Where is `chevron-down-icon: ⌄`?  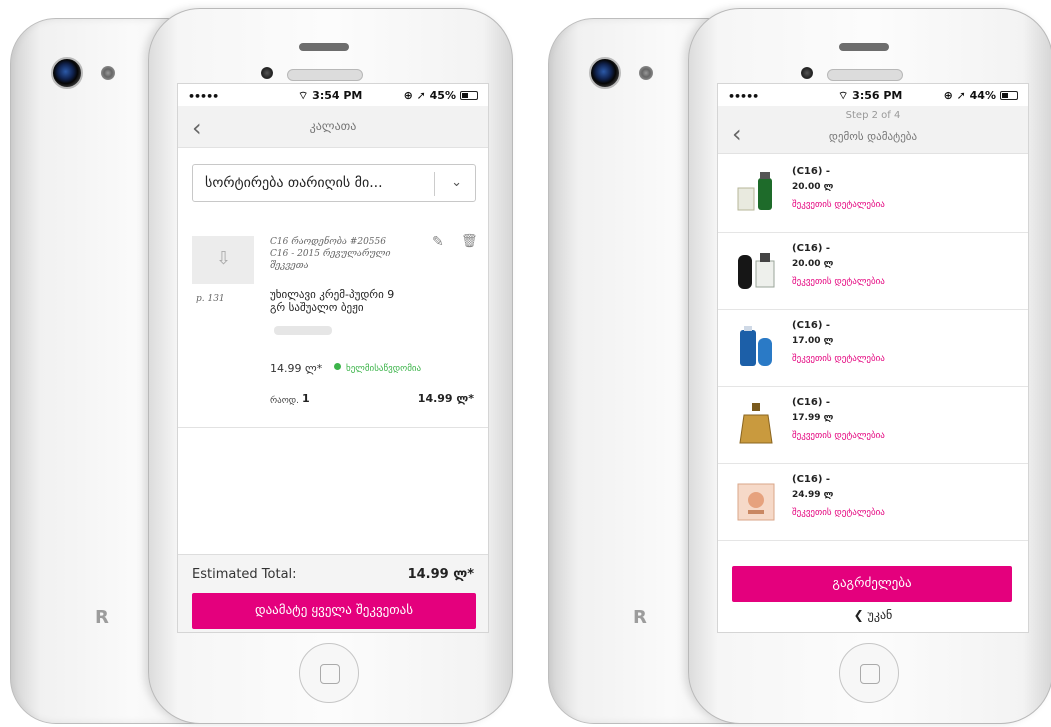 chevron-down-icon: ⌄ is located at coordinates (456, 182).